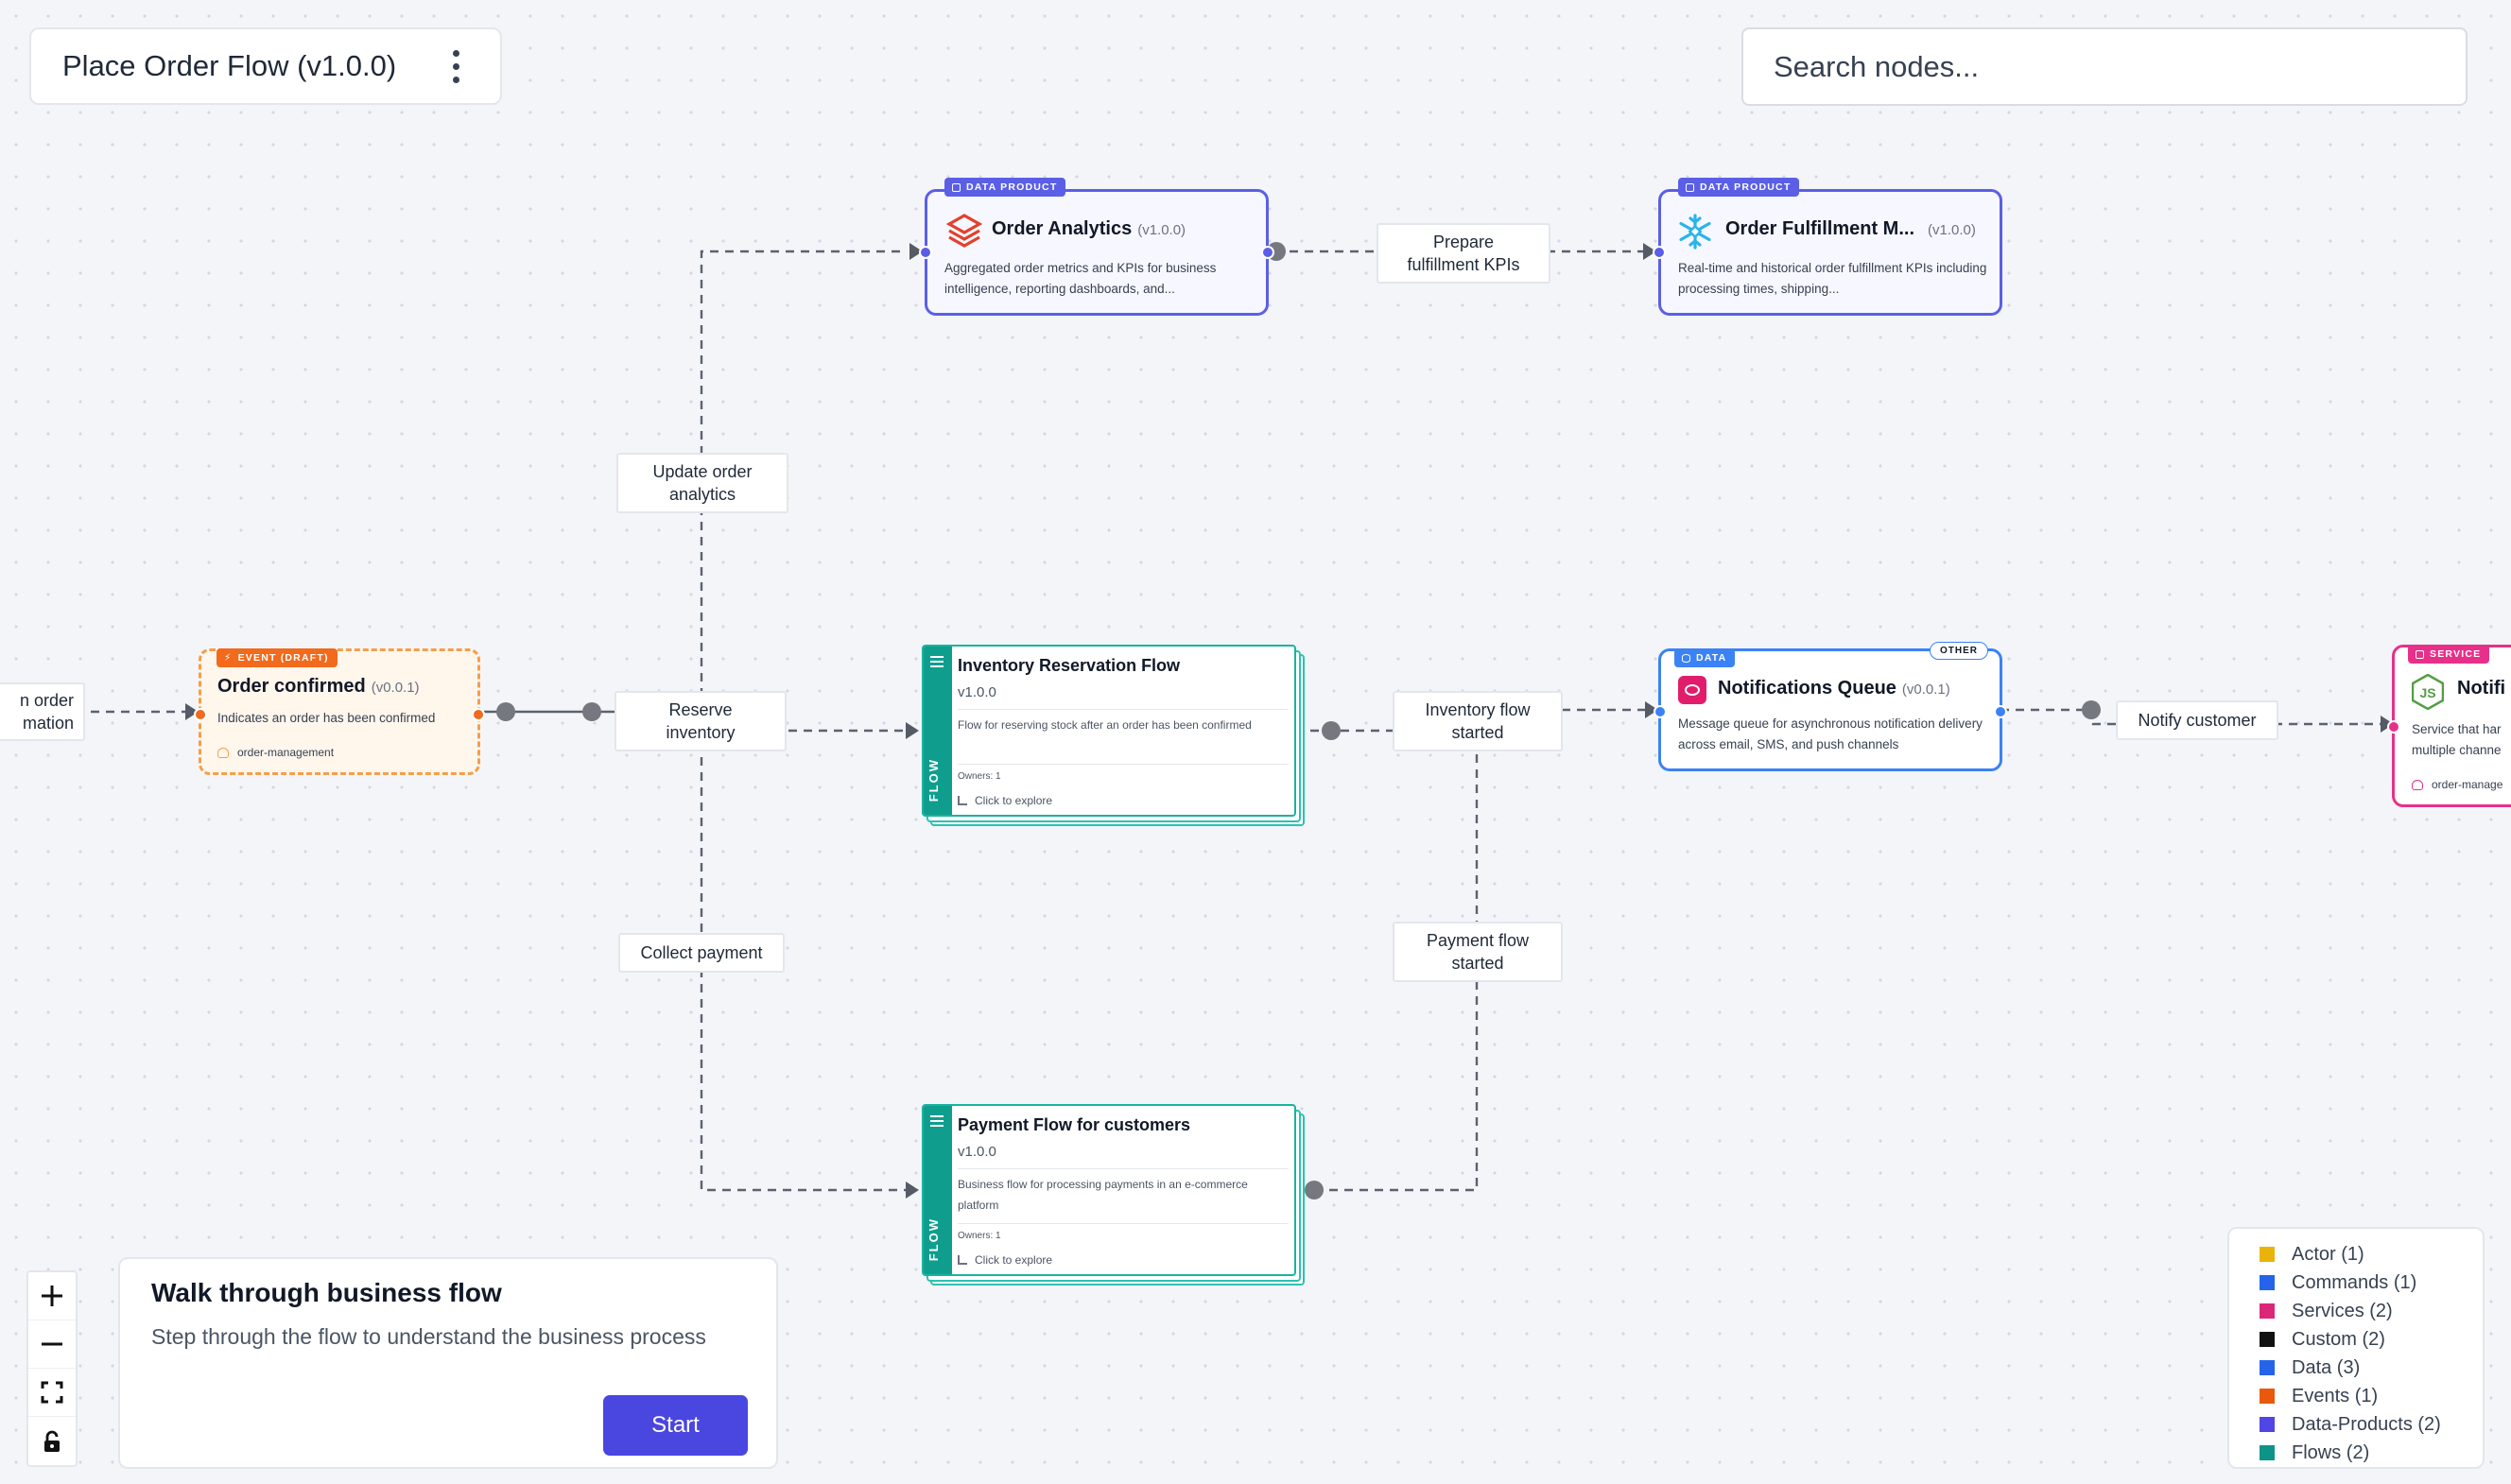 This screenshot has width=2511, height=1484. What do you see at coordinates (275, 752) in the screenshot?
I see `node-owner: order-management` at bounding box center [275, 752].